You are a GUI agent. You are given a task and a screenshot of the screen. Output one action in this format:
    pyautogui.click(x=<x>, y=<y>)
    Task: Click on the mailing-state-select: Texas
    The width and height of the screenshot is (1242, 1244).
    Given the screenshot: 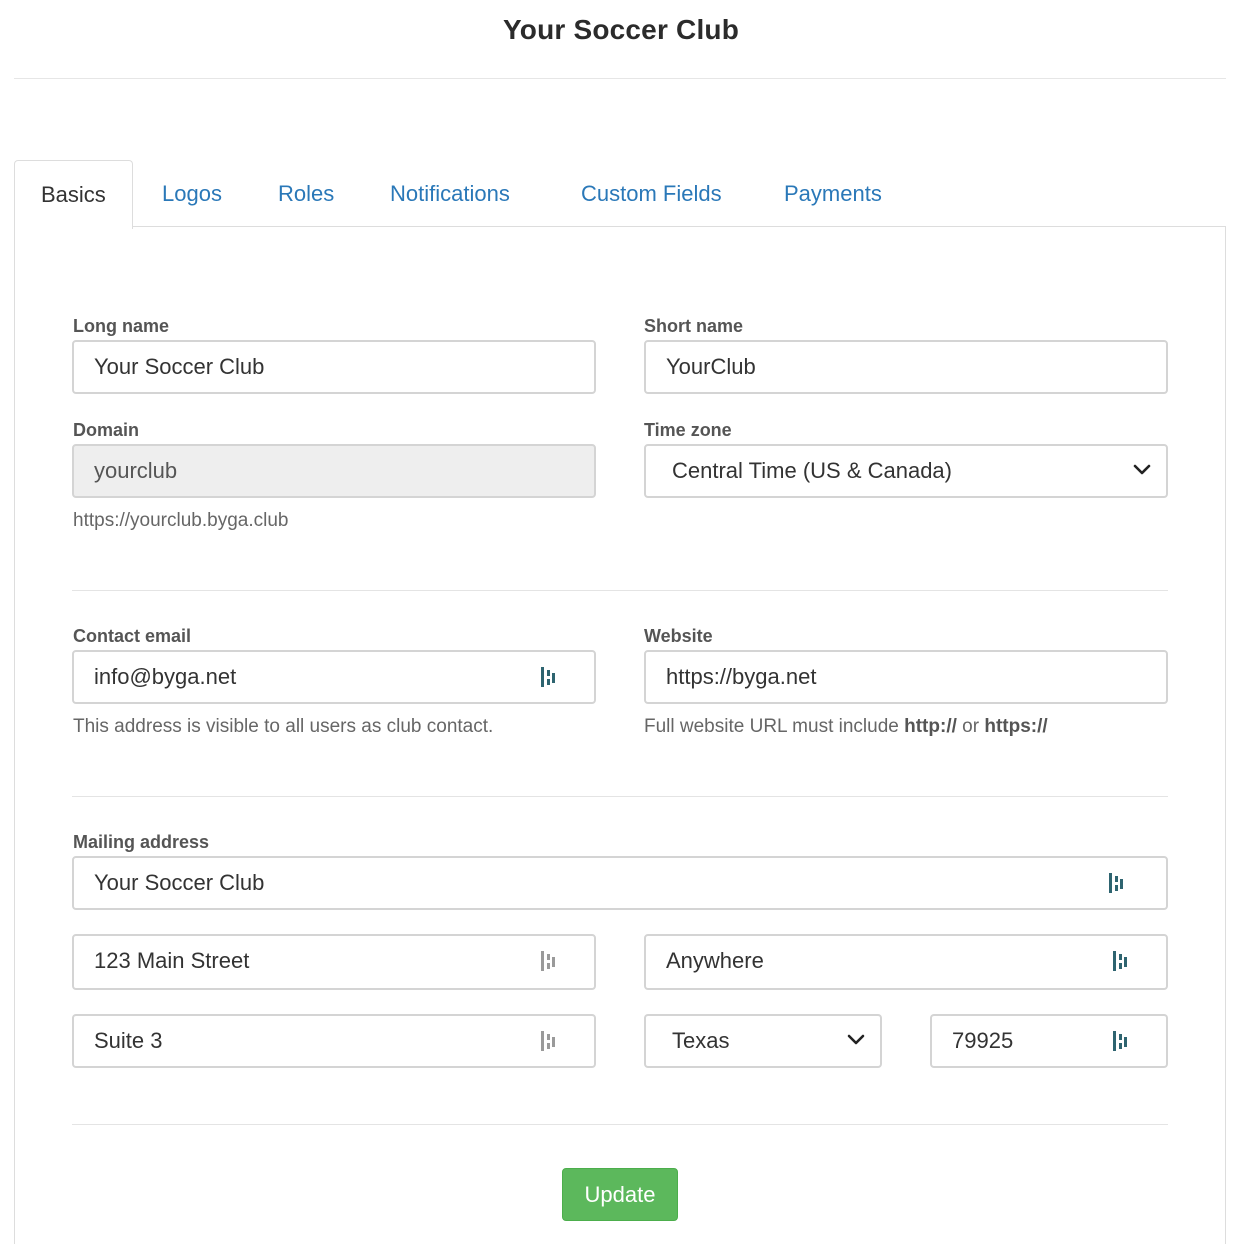 What is the action you would take?
    pyautogui.click(x=763, y=1041)
    